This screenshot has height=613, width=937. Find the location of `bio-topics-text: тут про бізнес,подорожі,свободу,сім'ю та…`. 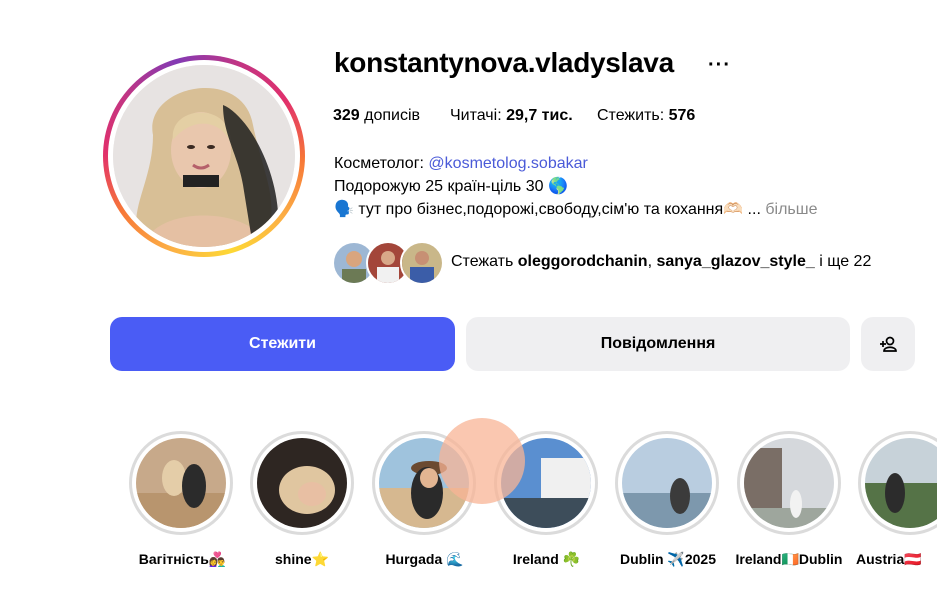

bio-topics-text: тут про бізнес,подорожі,свободу,сім'ю та… is located at coordinates (541, 209).